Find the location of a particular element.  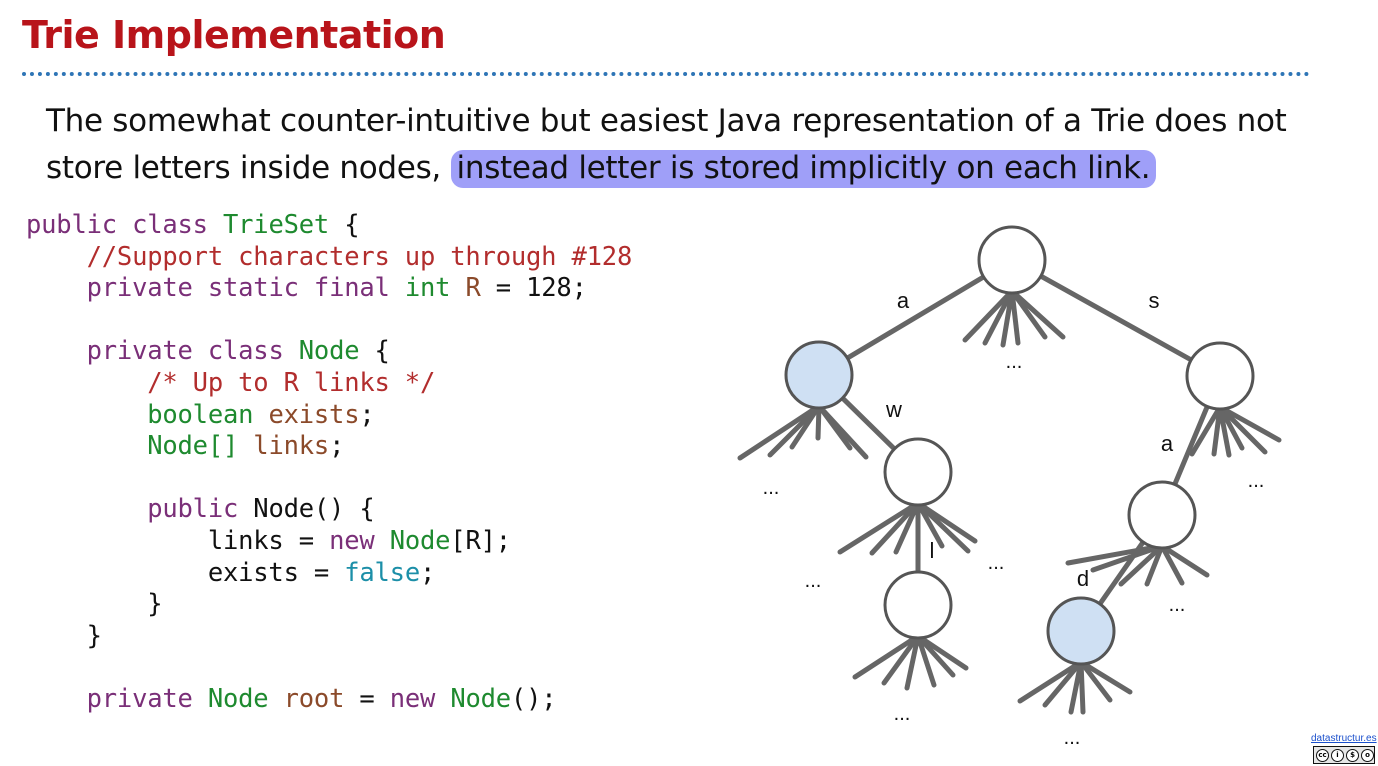

nc-icon: $ is located at coordinates (1352, 755).